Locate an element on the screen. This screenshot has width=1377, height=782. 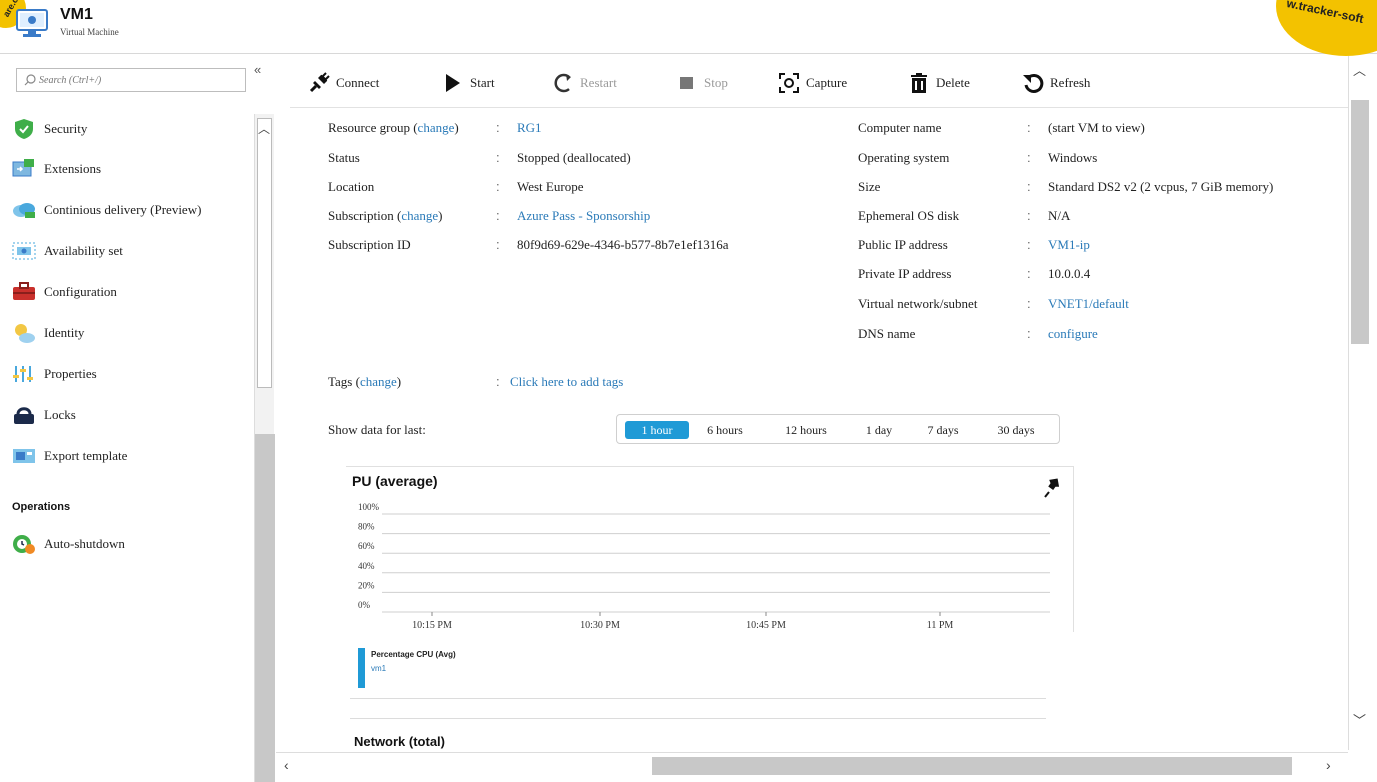
resource-group-value-link: RG1 is located at coordinates (529, 128).